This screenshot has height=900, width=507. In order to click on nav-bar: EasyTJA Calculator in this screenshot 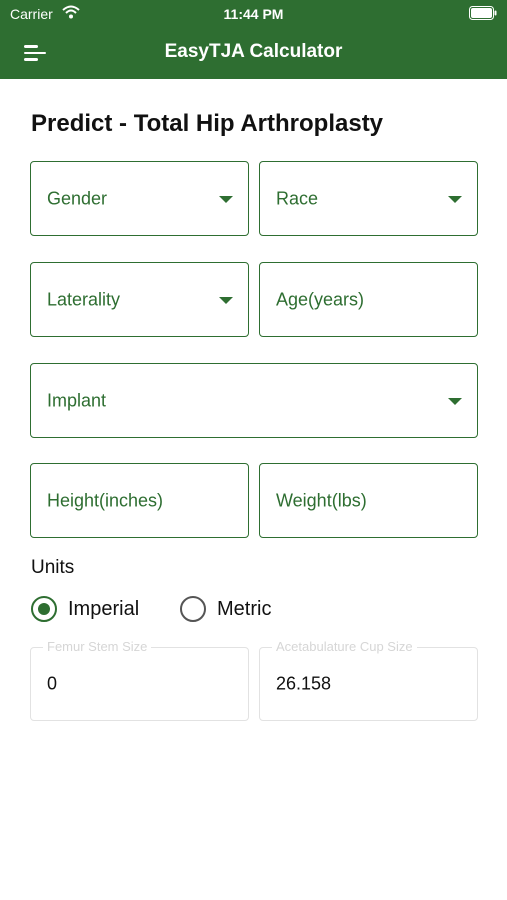, I will do `click(253, 53)`.